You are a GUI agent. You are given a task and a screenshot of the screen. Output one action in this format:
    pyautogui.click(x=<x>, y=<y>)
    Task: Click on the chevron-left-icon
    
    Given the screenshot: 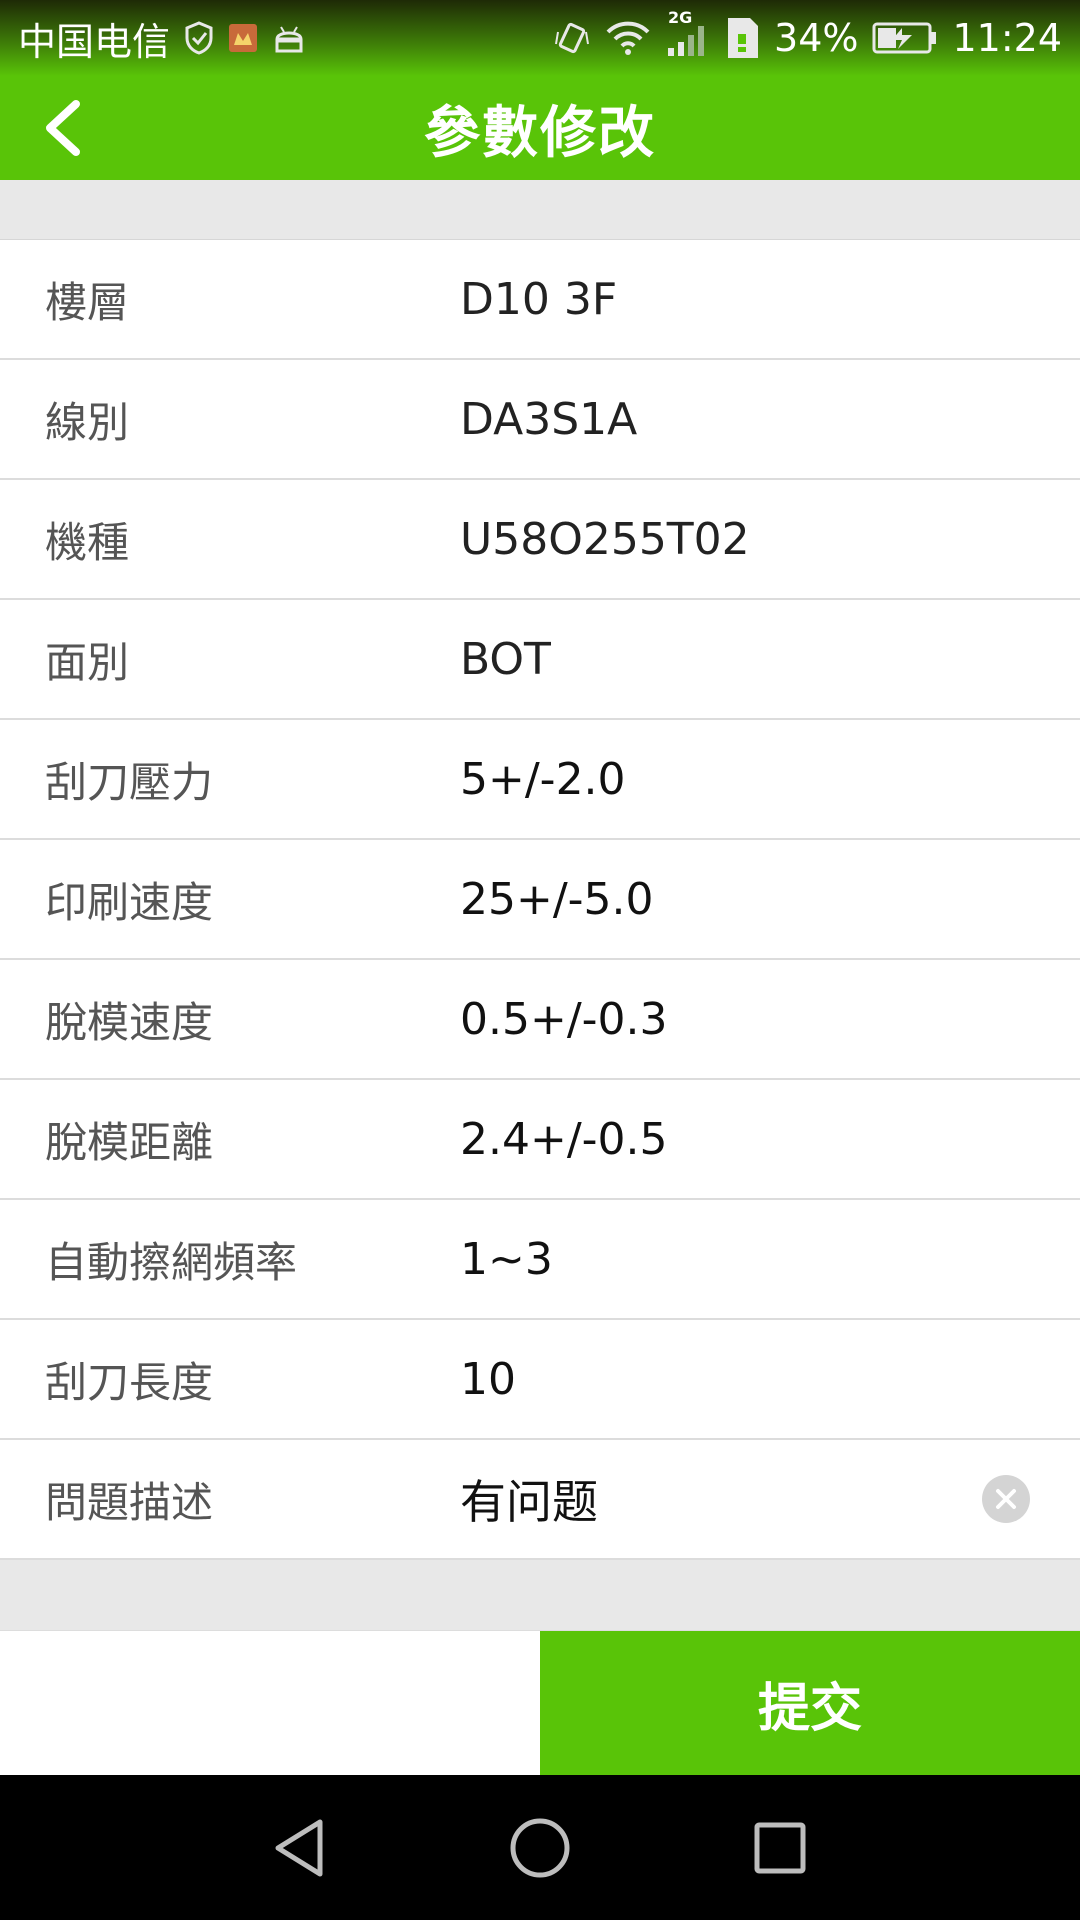 What is the action you would take?
    pyautogui.click(x=63, y=128)
    